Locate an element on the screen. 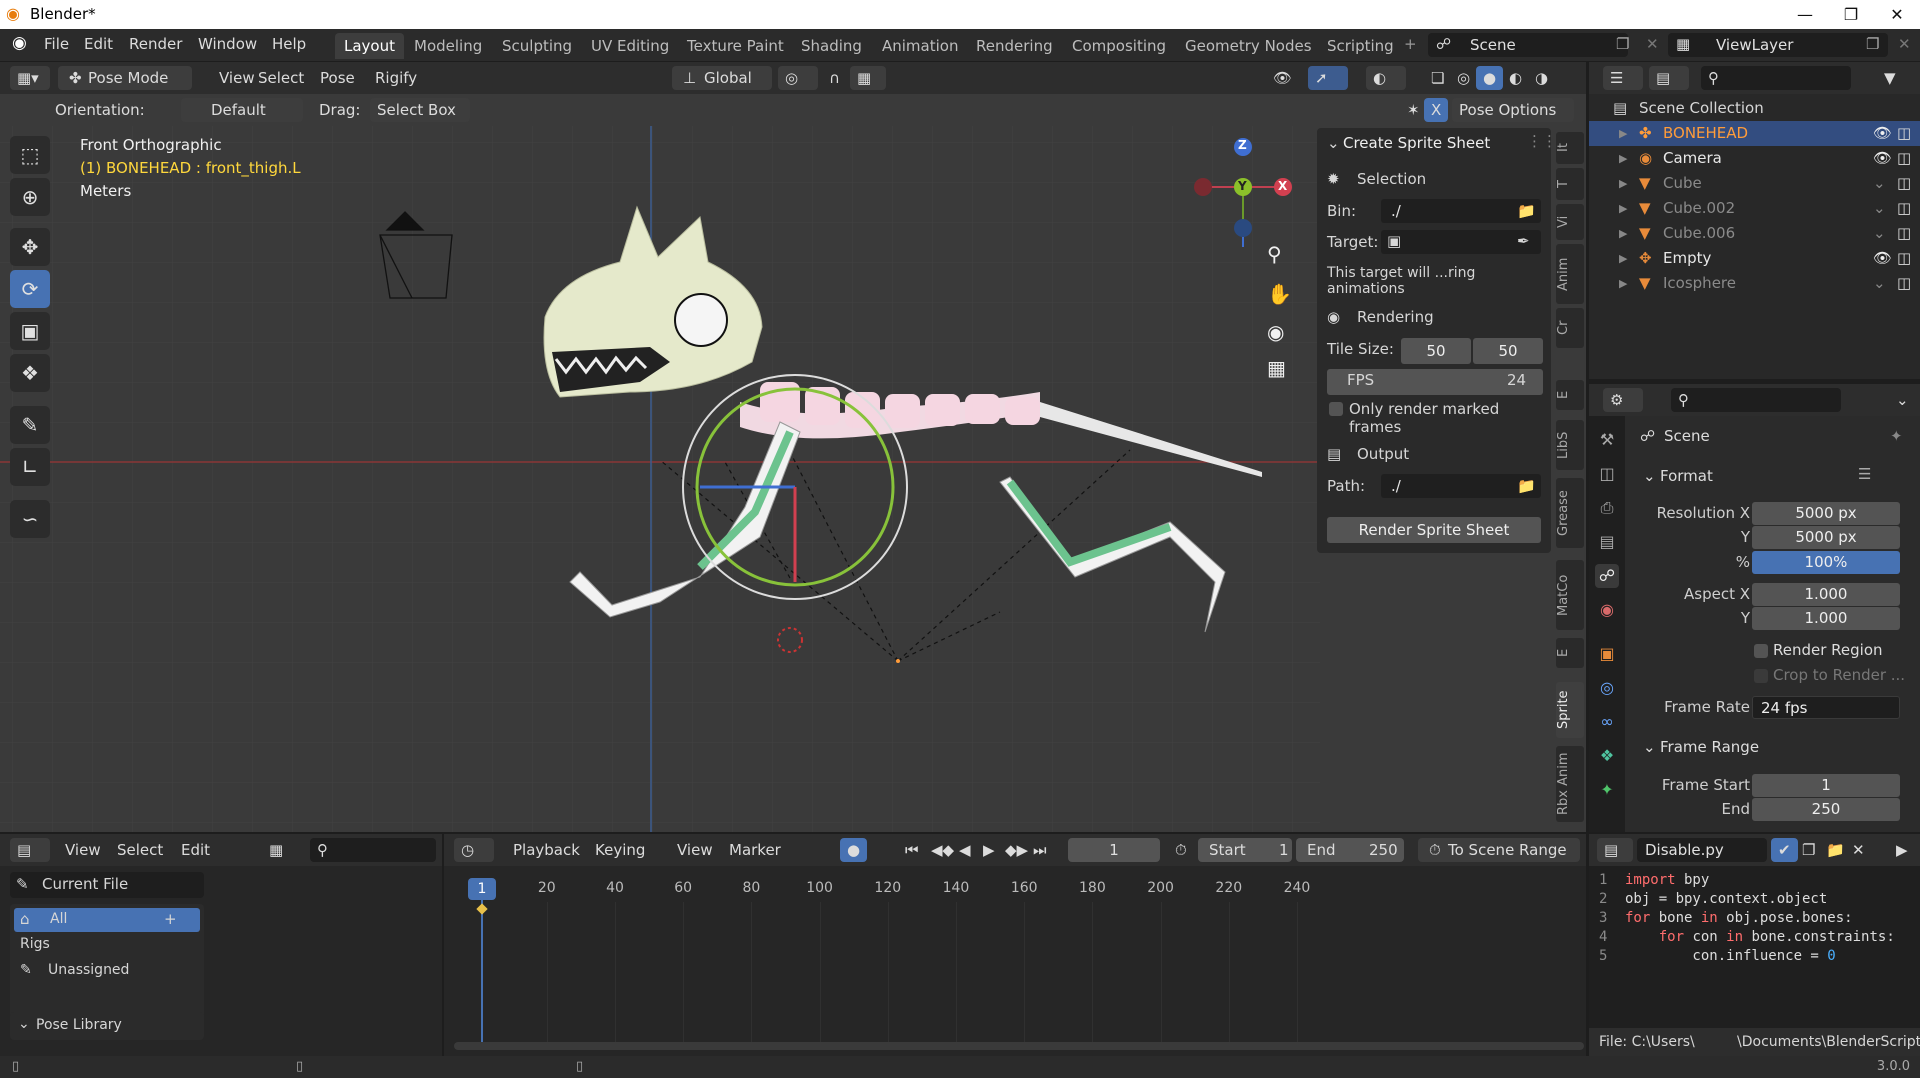 The width and height of the screenshot is (1920, 1078). asset-editor-type-icon: ▤ is located at coordinates (30, 850).